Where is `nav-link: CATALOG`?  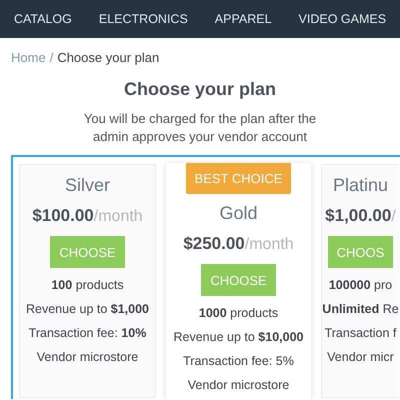 nav-link: CATALOG is located at coordinates (43, 19).